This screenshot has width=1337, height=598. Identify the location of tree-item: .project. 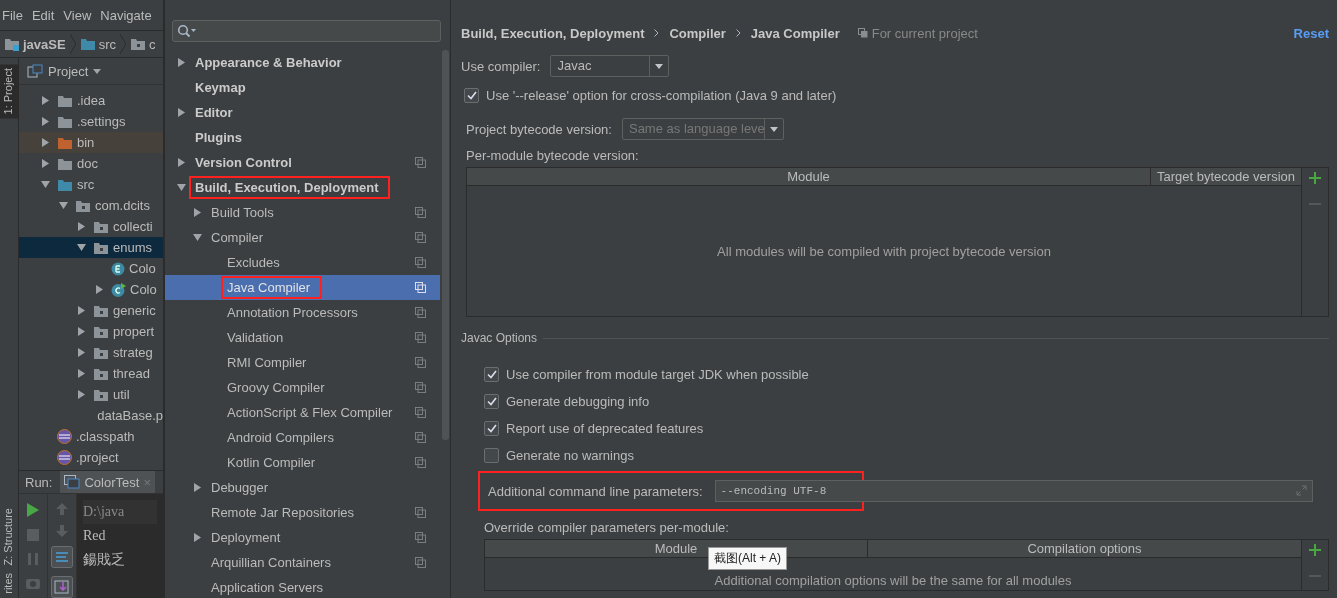
(97, 457).